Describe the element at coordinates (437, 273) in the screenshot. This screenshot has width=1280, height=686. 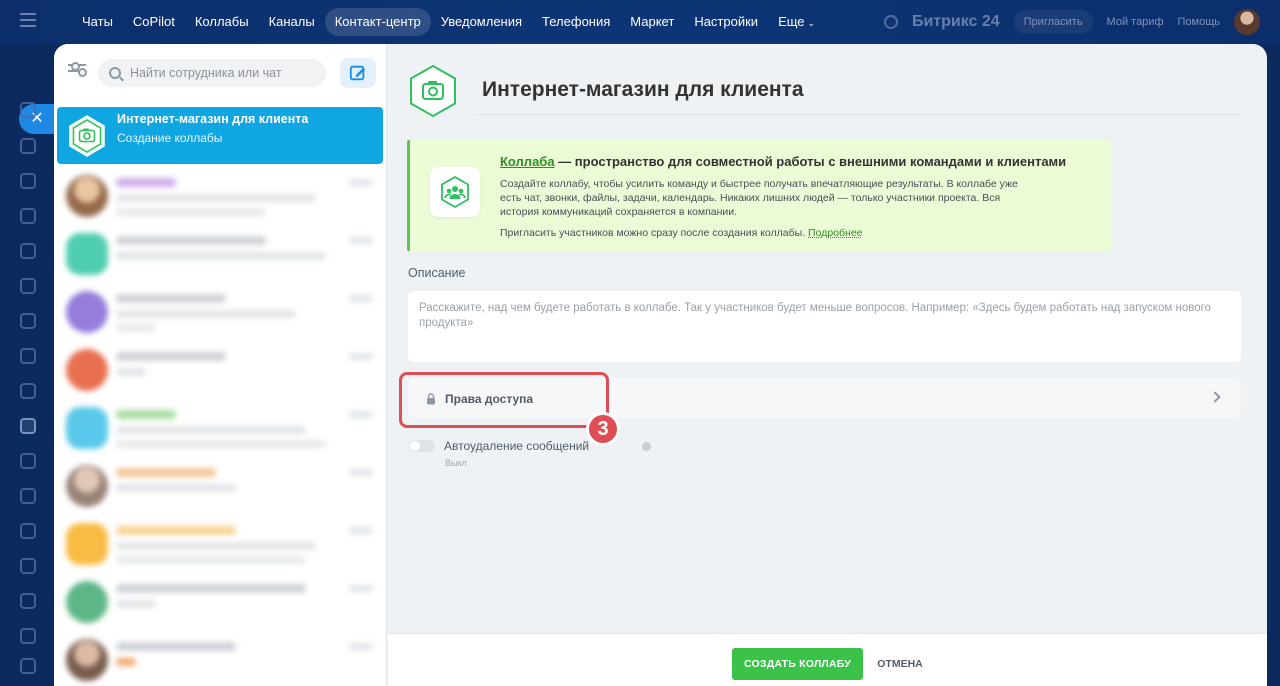
I see `description-label: Описание` at that location.